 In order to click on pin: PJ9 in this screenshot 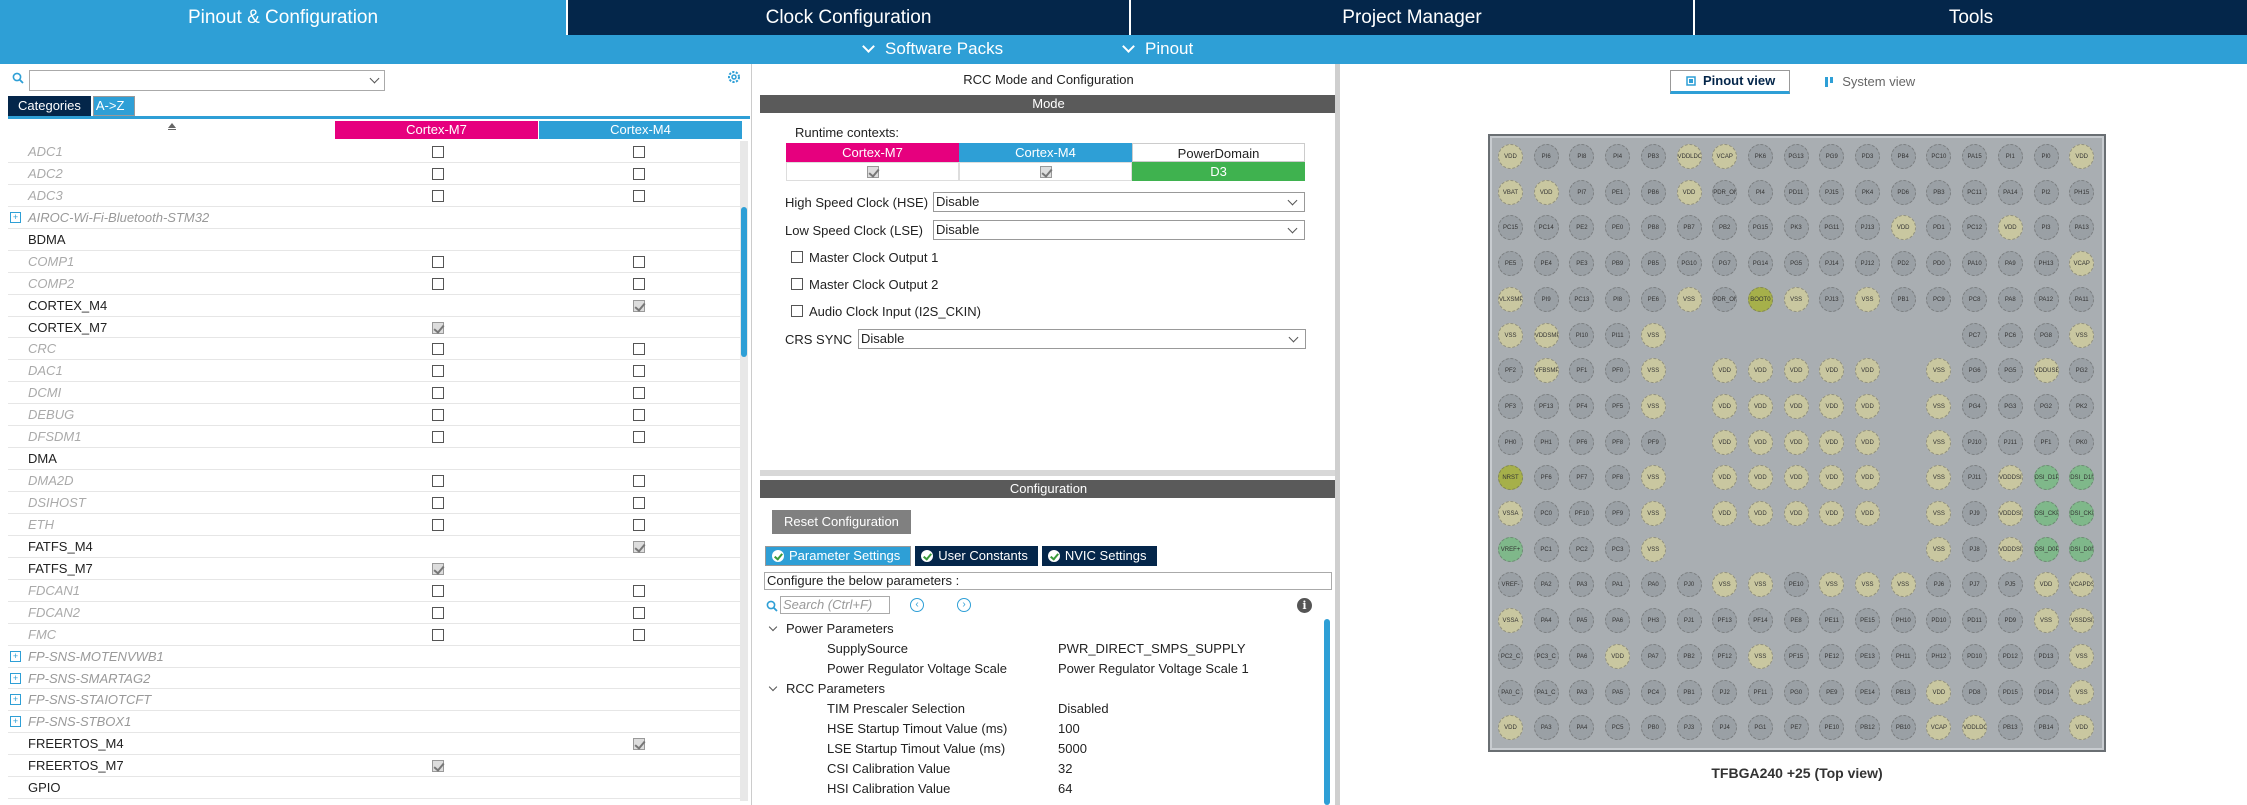, I will do `click(1975, 513)`.